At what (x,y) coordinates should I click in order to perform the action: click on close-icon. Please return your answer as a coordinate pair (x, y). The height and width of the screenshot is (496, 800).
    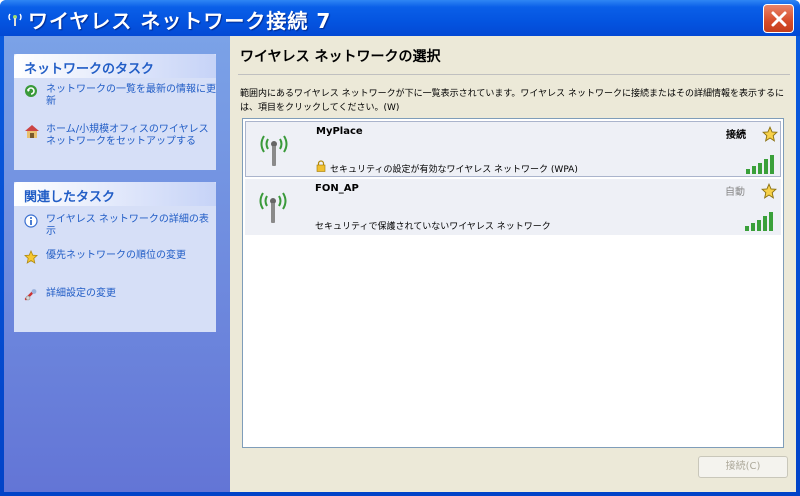
    Looking at the image, I should click on (779, 19).